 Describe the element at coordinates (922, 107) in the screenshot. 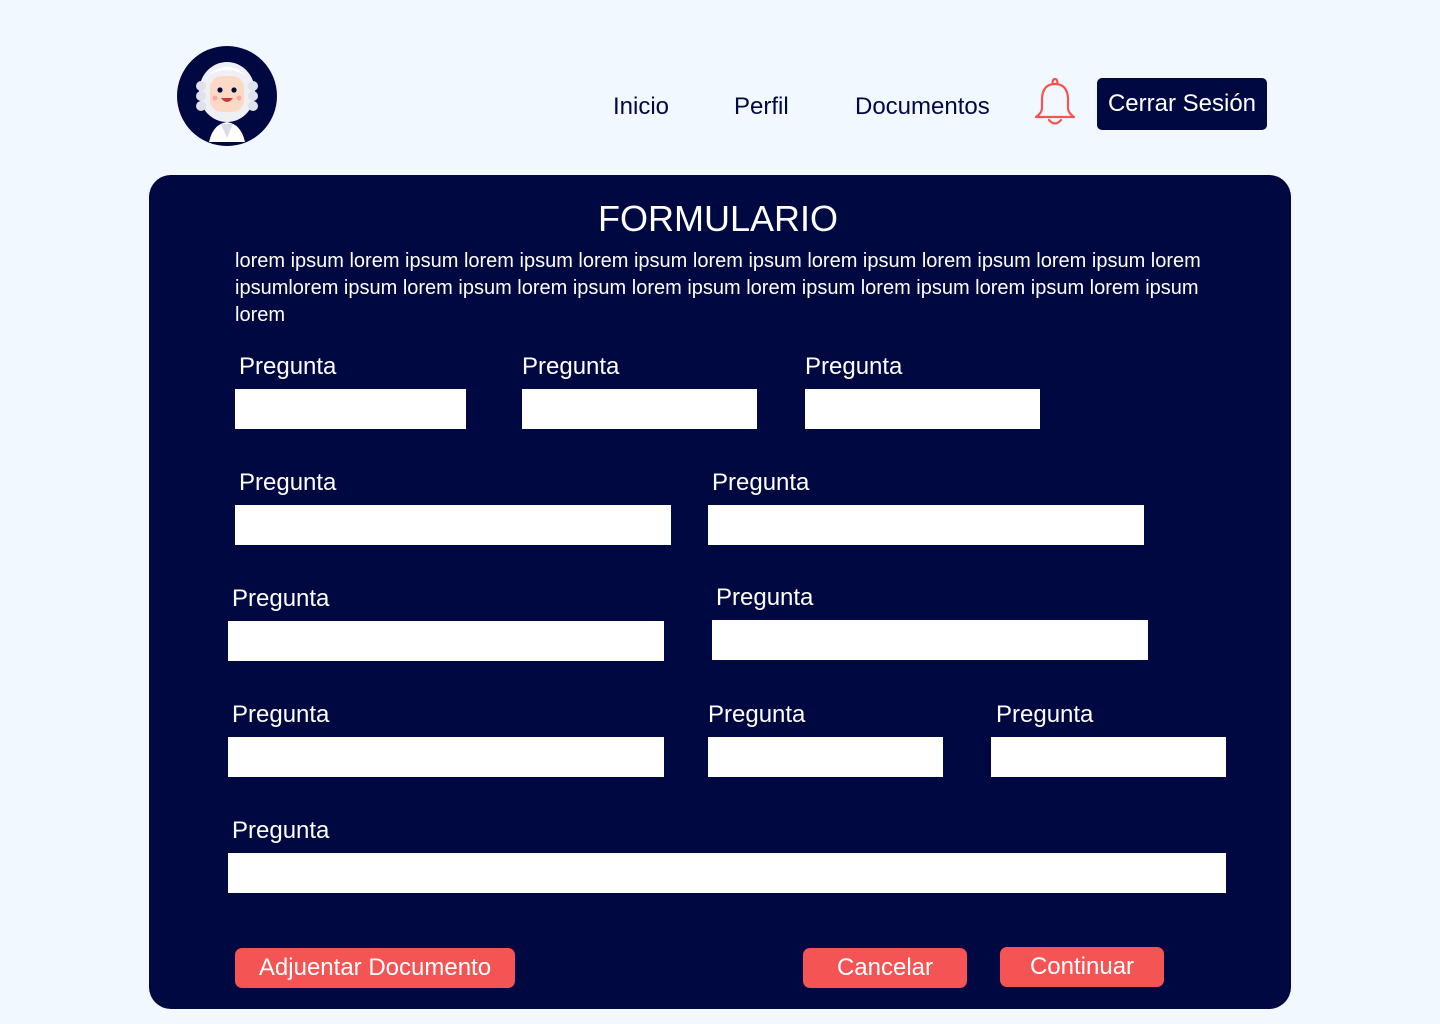

I see `nav-link-documentos: Documentos` at that location.